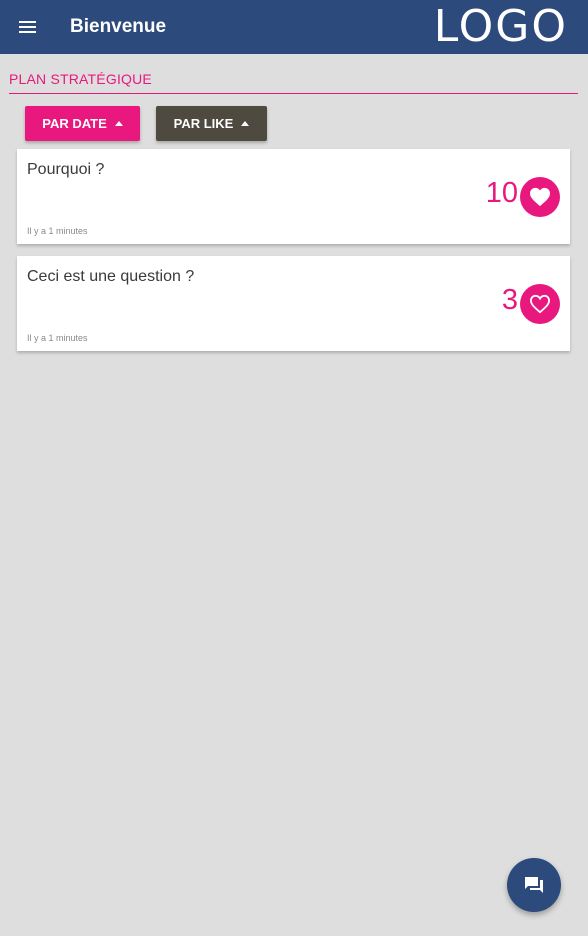 This screenshot has height=936, width=588. I want to click on section-title: PLAN STRATÉGIQUE, so click(80, 79).